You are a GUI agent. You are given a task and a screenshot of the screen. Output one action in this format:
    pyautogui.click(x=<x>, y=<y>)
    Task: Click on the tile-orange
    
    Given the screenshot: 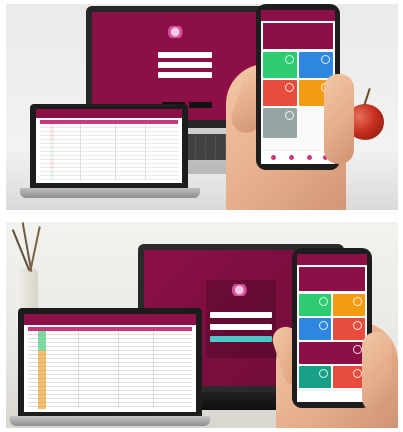 What is the action you would take?
    pyautogui.click(x=349, y=305)
    